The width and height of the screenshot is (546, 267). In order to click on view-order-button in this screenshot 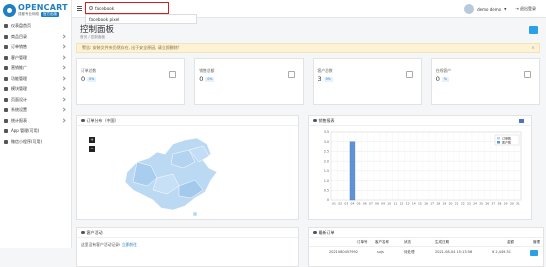, I will do `click(534, 253)`.